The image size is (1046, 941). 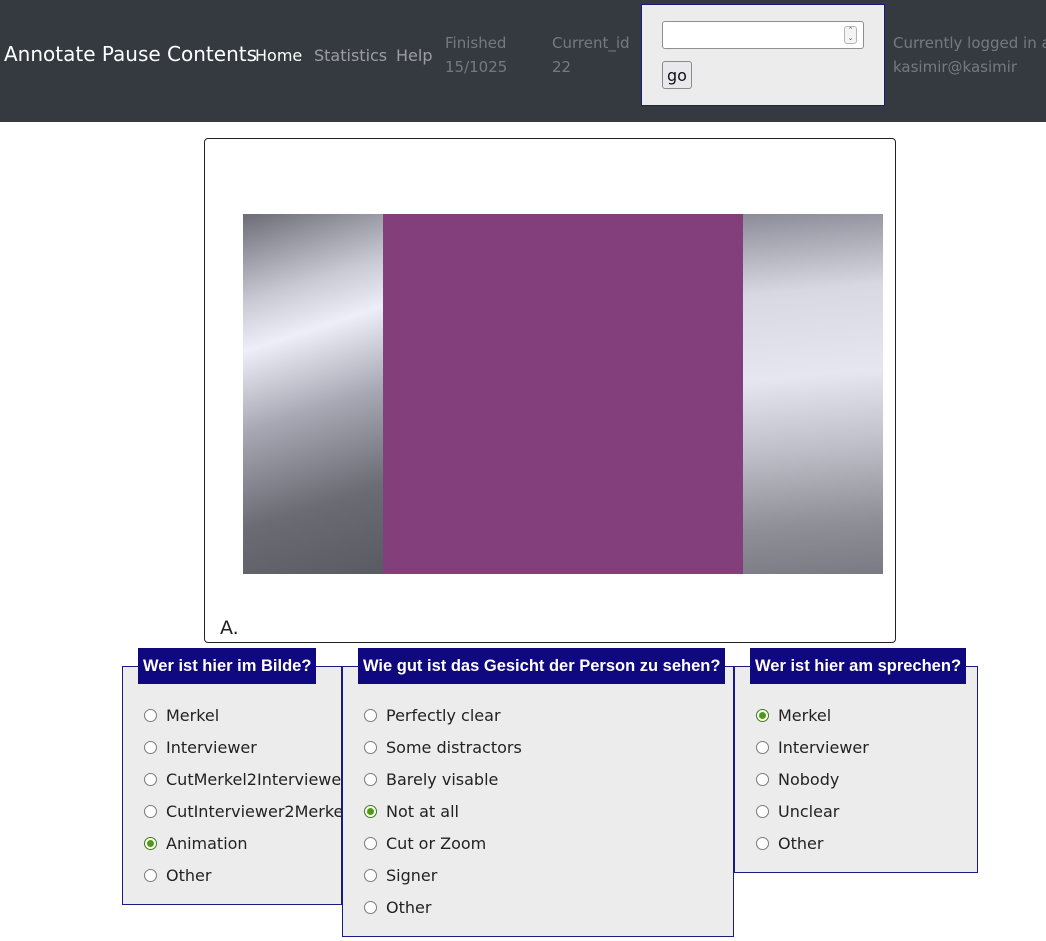 What do you see at coordinates (858, 666) in the screenshot?
I see `question-title: Wer ist hier am sprechen?` at bounding box center [858, 666].